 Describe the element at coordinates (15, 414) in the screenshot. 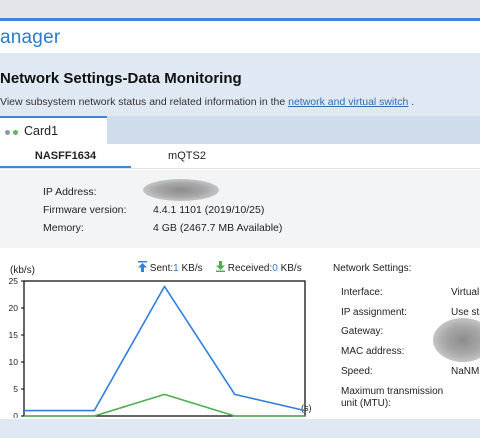

I see `y-tick-label: 0` at that location.